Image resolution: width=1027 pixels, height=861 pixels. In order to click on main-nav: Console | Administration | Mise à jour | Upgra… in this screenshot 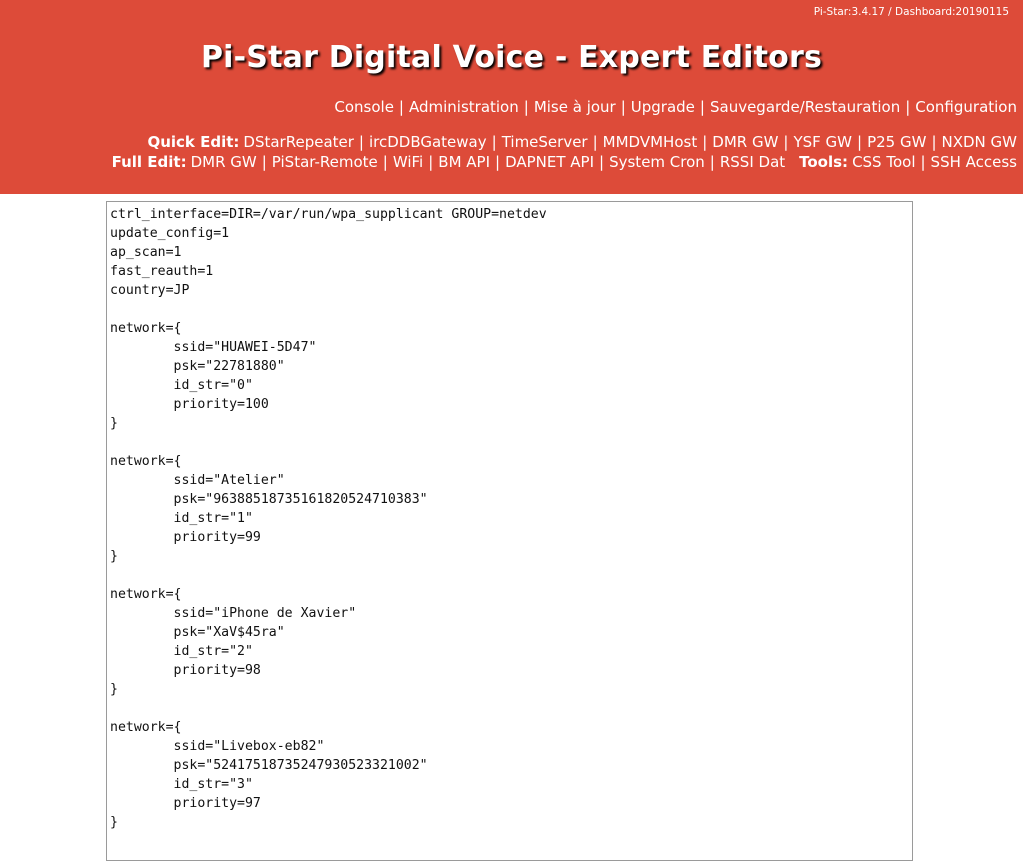, I will do `click(675, 107)`.